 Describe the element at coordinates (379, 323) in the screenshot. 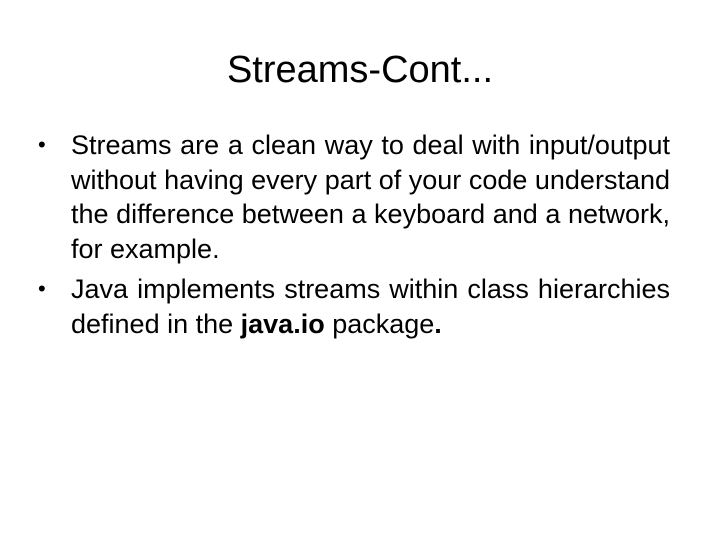

I see `bullet-text-end: package` at that location.